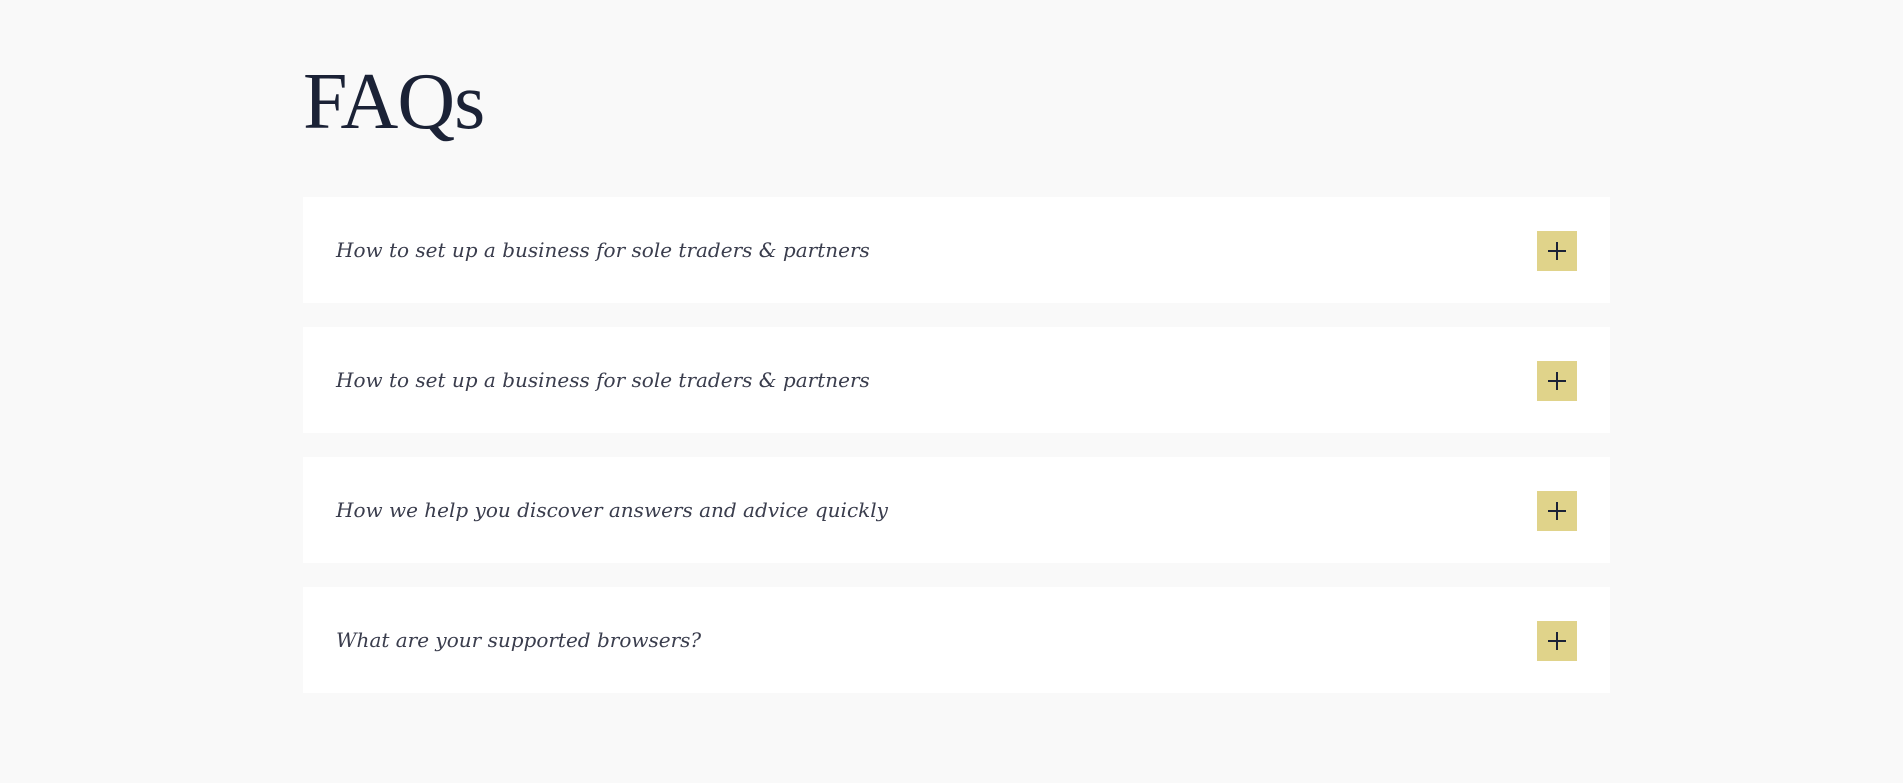 The width and height of the screenshot is (1903, 783). Describe the element at coordinates (956, 640) in the screenshot. I see `faq-item: What are your supported browsers?` at that location.